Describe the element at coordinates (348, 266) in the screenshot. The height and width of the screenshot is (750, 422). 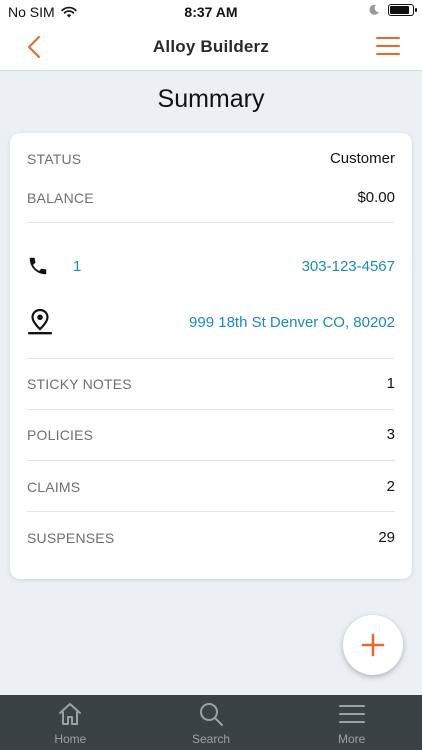
I see `phone-number-link: 303-123-4567` at that location.